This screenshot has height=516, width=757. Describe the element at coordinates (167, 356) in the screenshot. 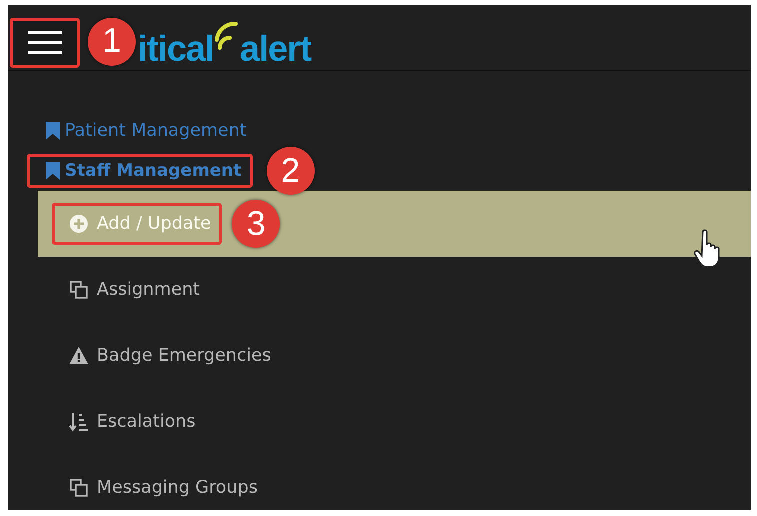

I see `nav-item: Badge Emergencies` at that location.